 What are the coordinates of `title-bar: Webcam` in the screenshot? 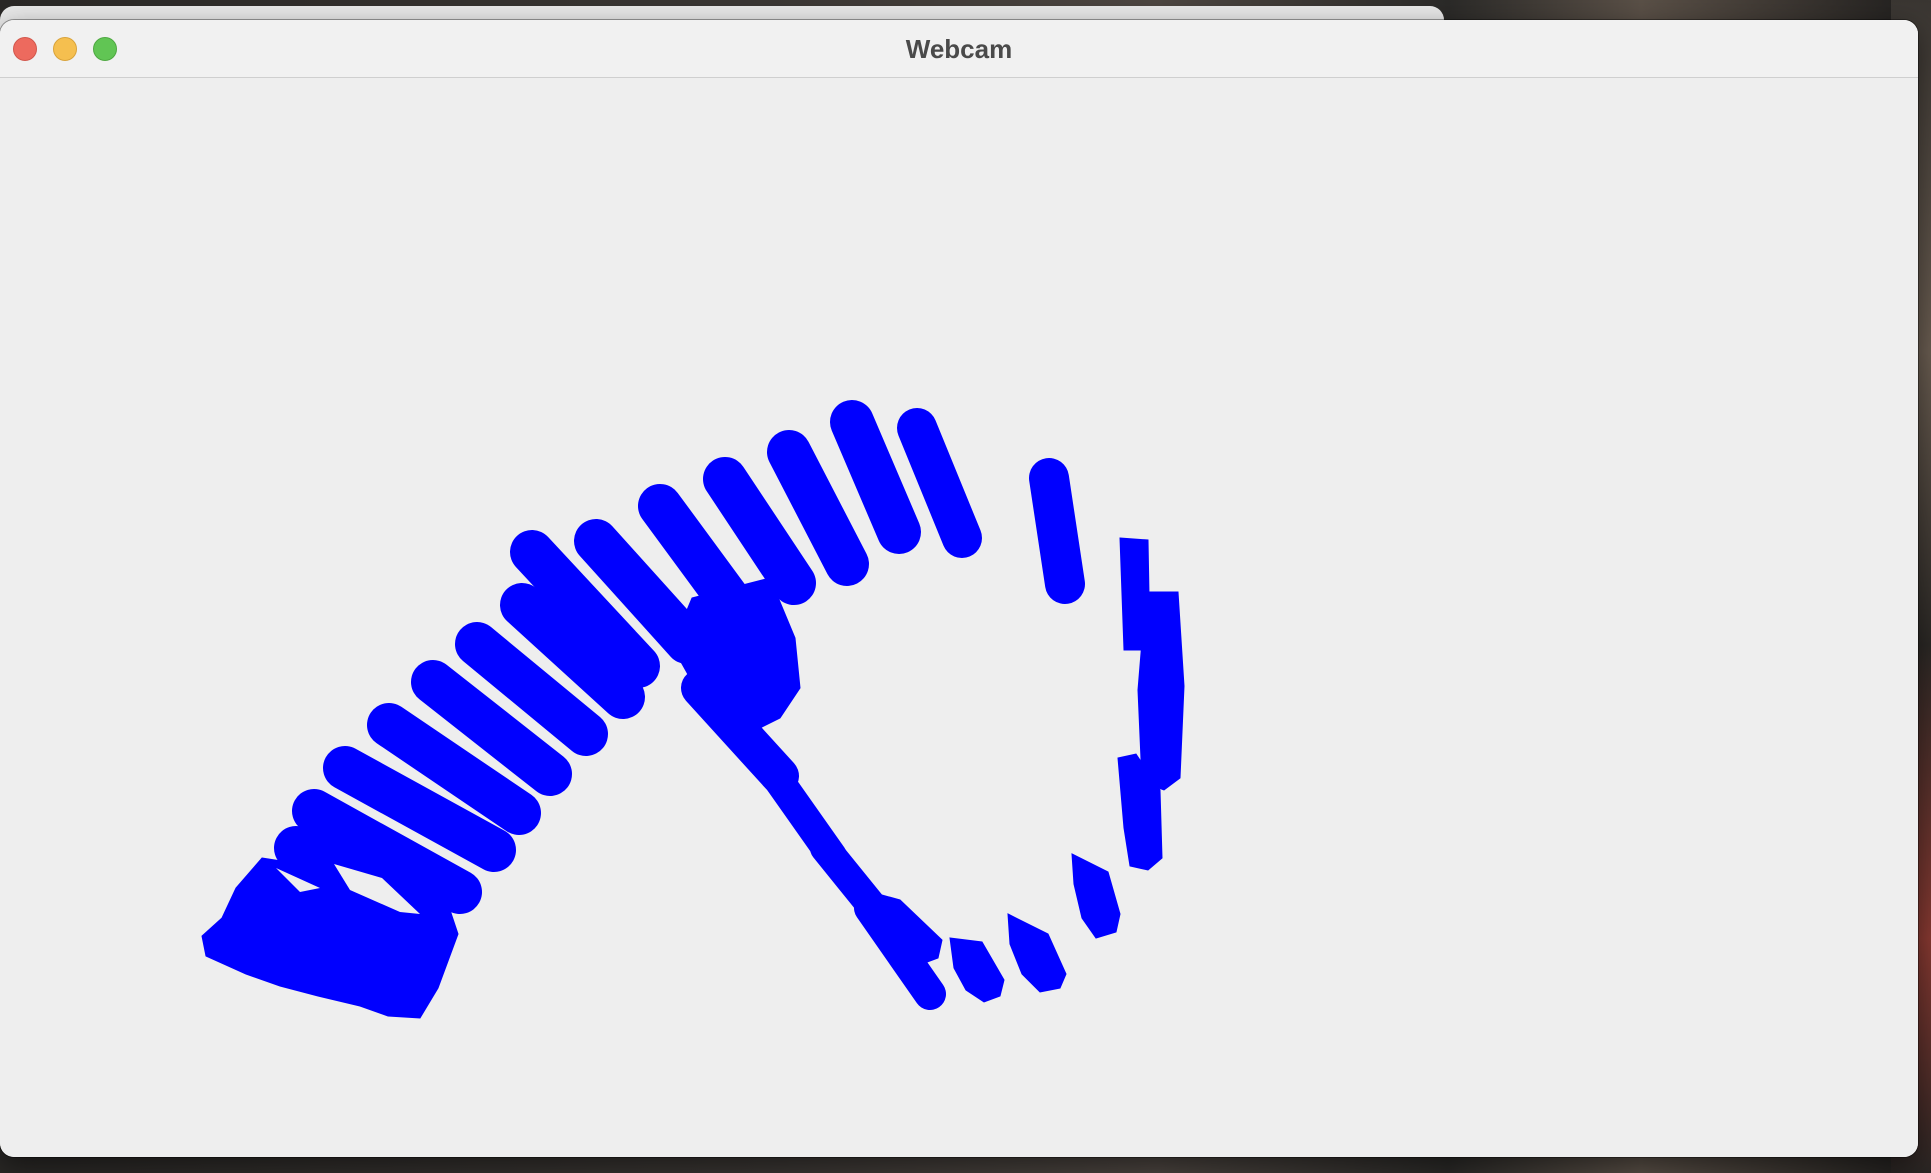 It's located at (959, 49).